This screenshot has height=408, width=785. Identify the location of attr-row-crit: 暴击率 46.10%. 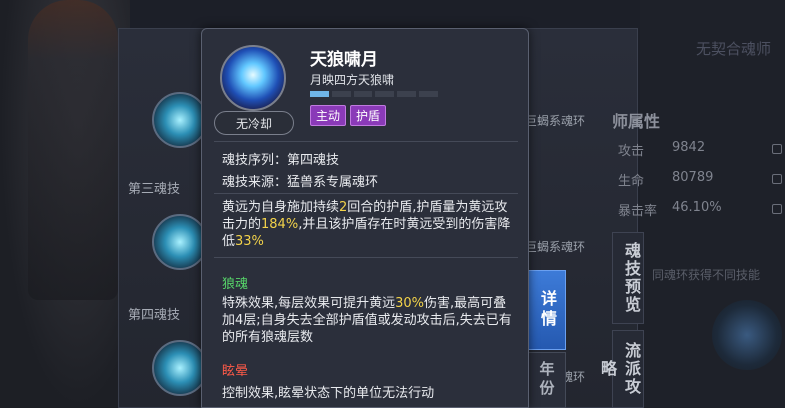
(670, 209).